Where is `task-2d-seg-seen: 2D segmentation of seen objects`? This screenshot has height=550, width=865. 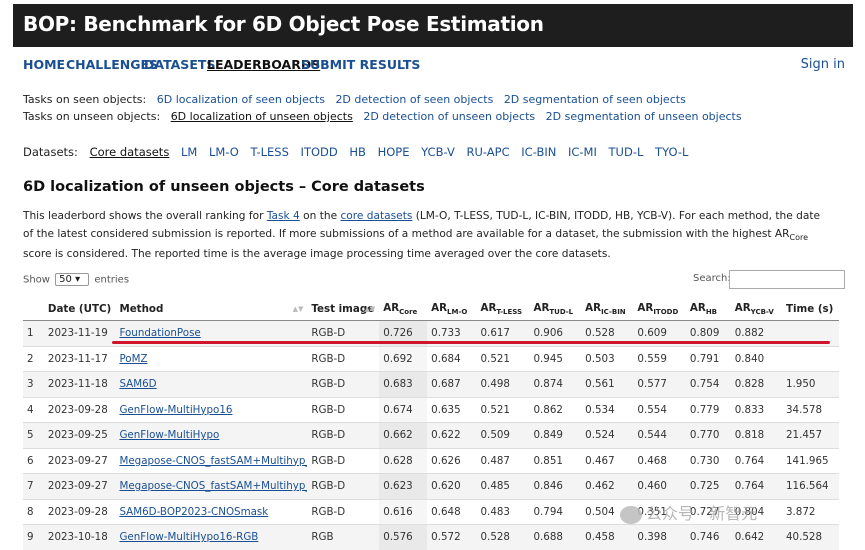 task-2d-seg-seen: 2D segmentation of seen objects is located at coordinates (595, 99).